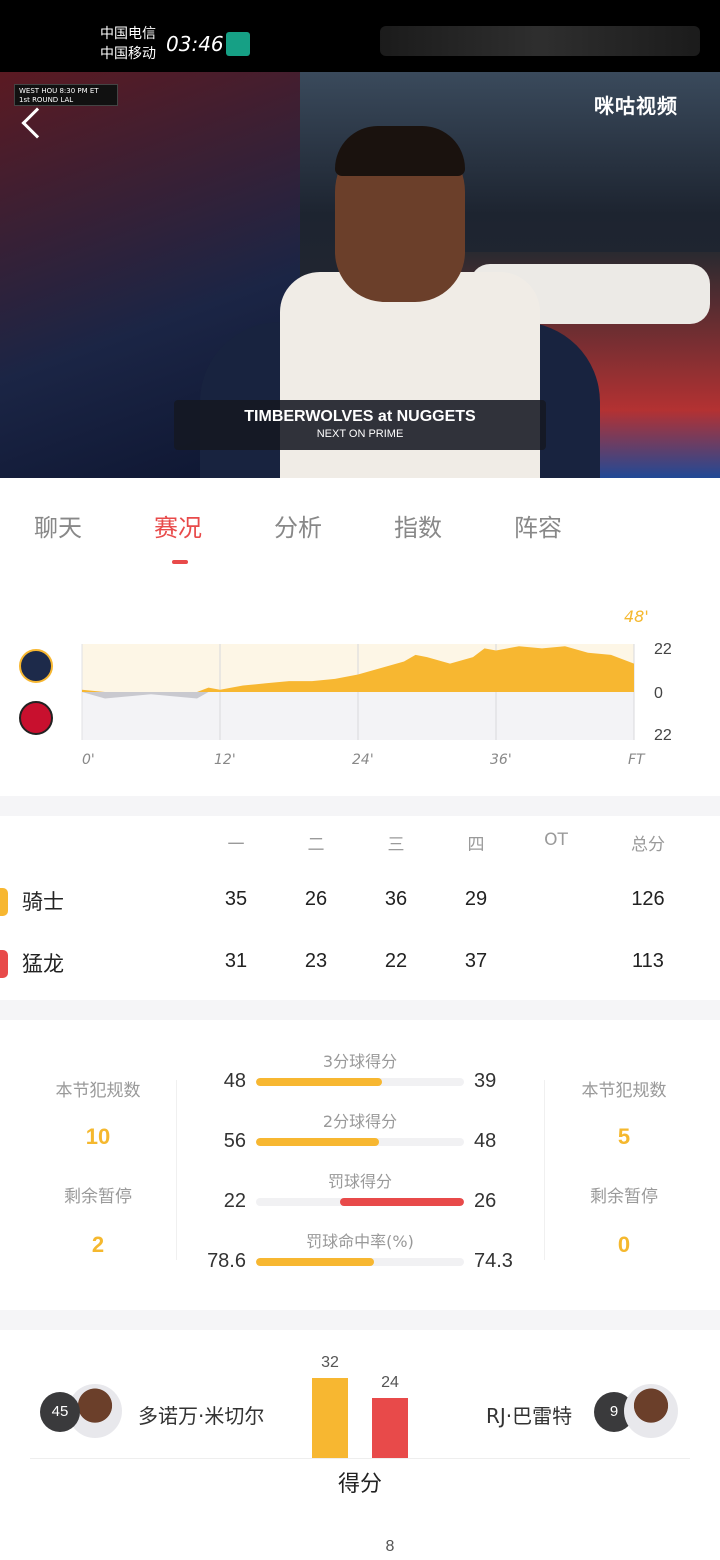  I want to click on bug-time: 8:30 PM ET, so click(79, 91).